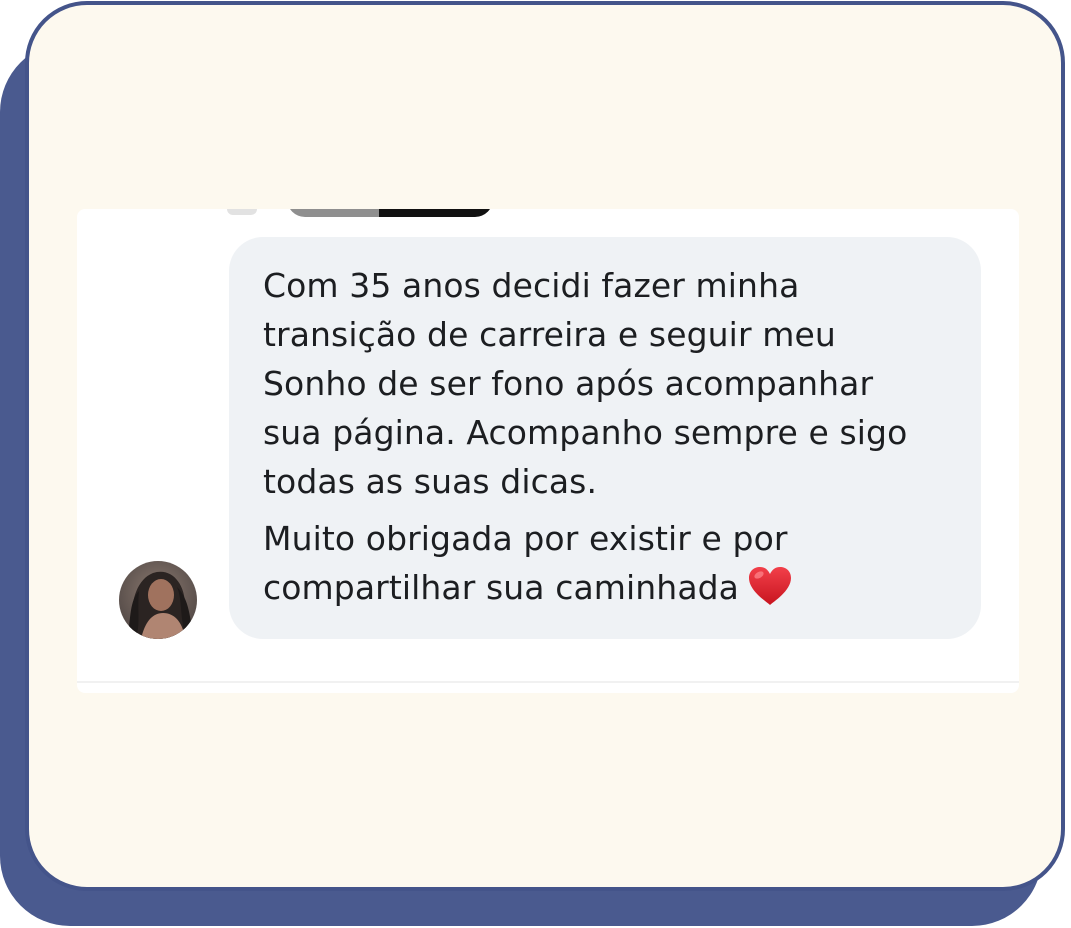  I want to click on previous-media-thumbnail, so click(390, 213).